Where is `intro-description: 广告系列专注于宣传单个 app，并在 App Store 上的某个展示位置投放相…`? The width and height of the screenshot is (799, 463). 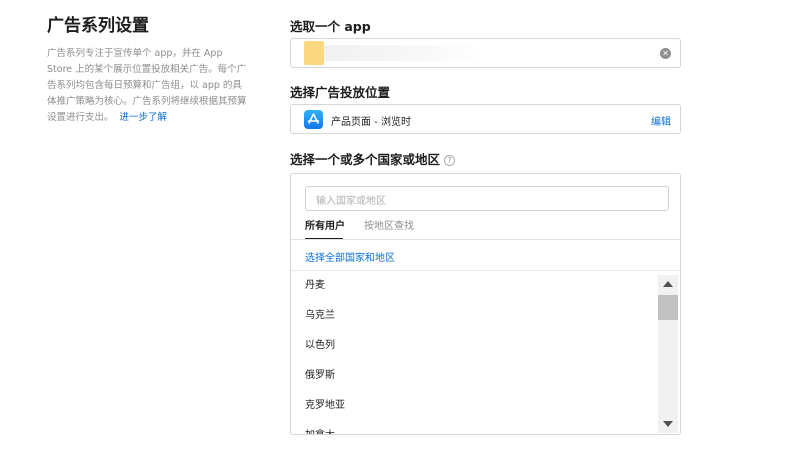 intro-description: 广告系列专注于宣传单个 app，并在 App Store 上的某个展示位置投放相… is located at coordinates (147, 86).